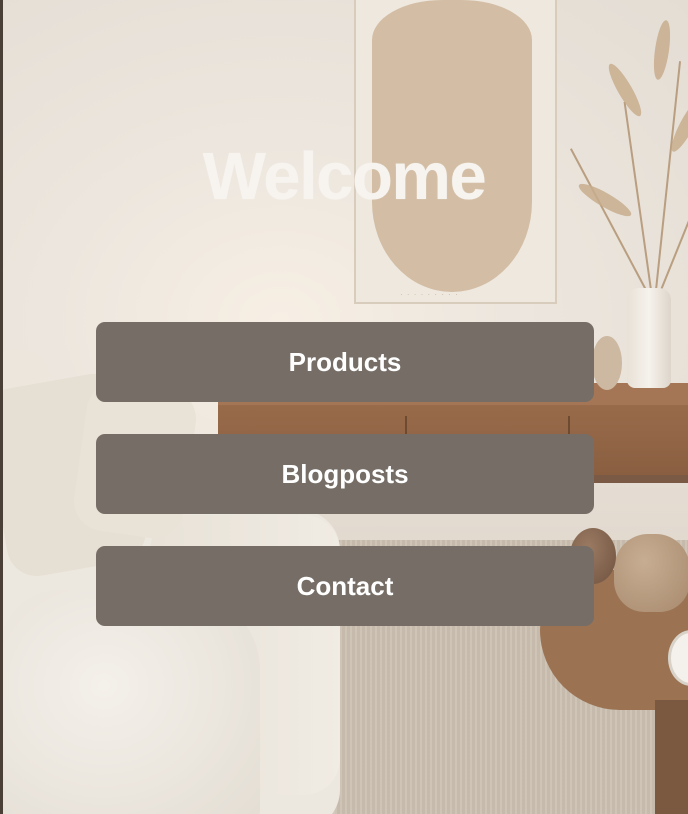  Describe the element at coordinates (345, 586) in the screenshot. I see `contact-button: Contact` at that location.